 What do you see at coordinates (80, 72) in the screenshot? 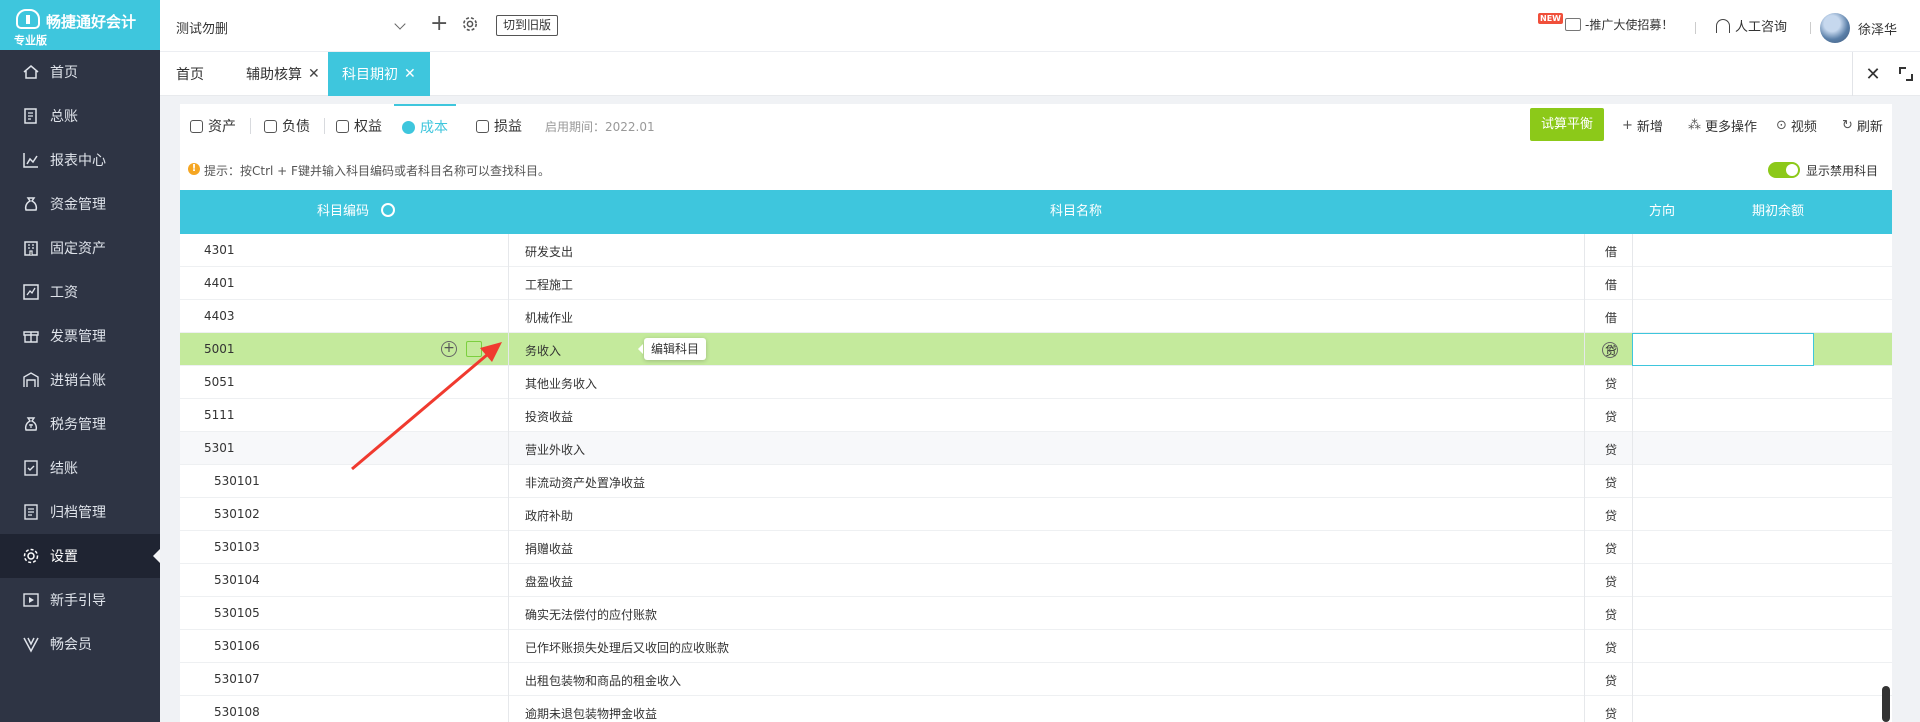
I see `sidebar-item-home: 首页` at bounding box center [80, 72].